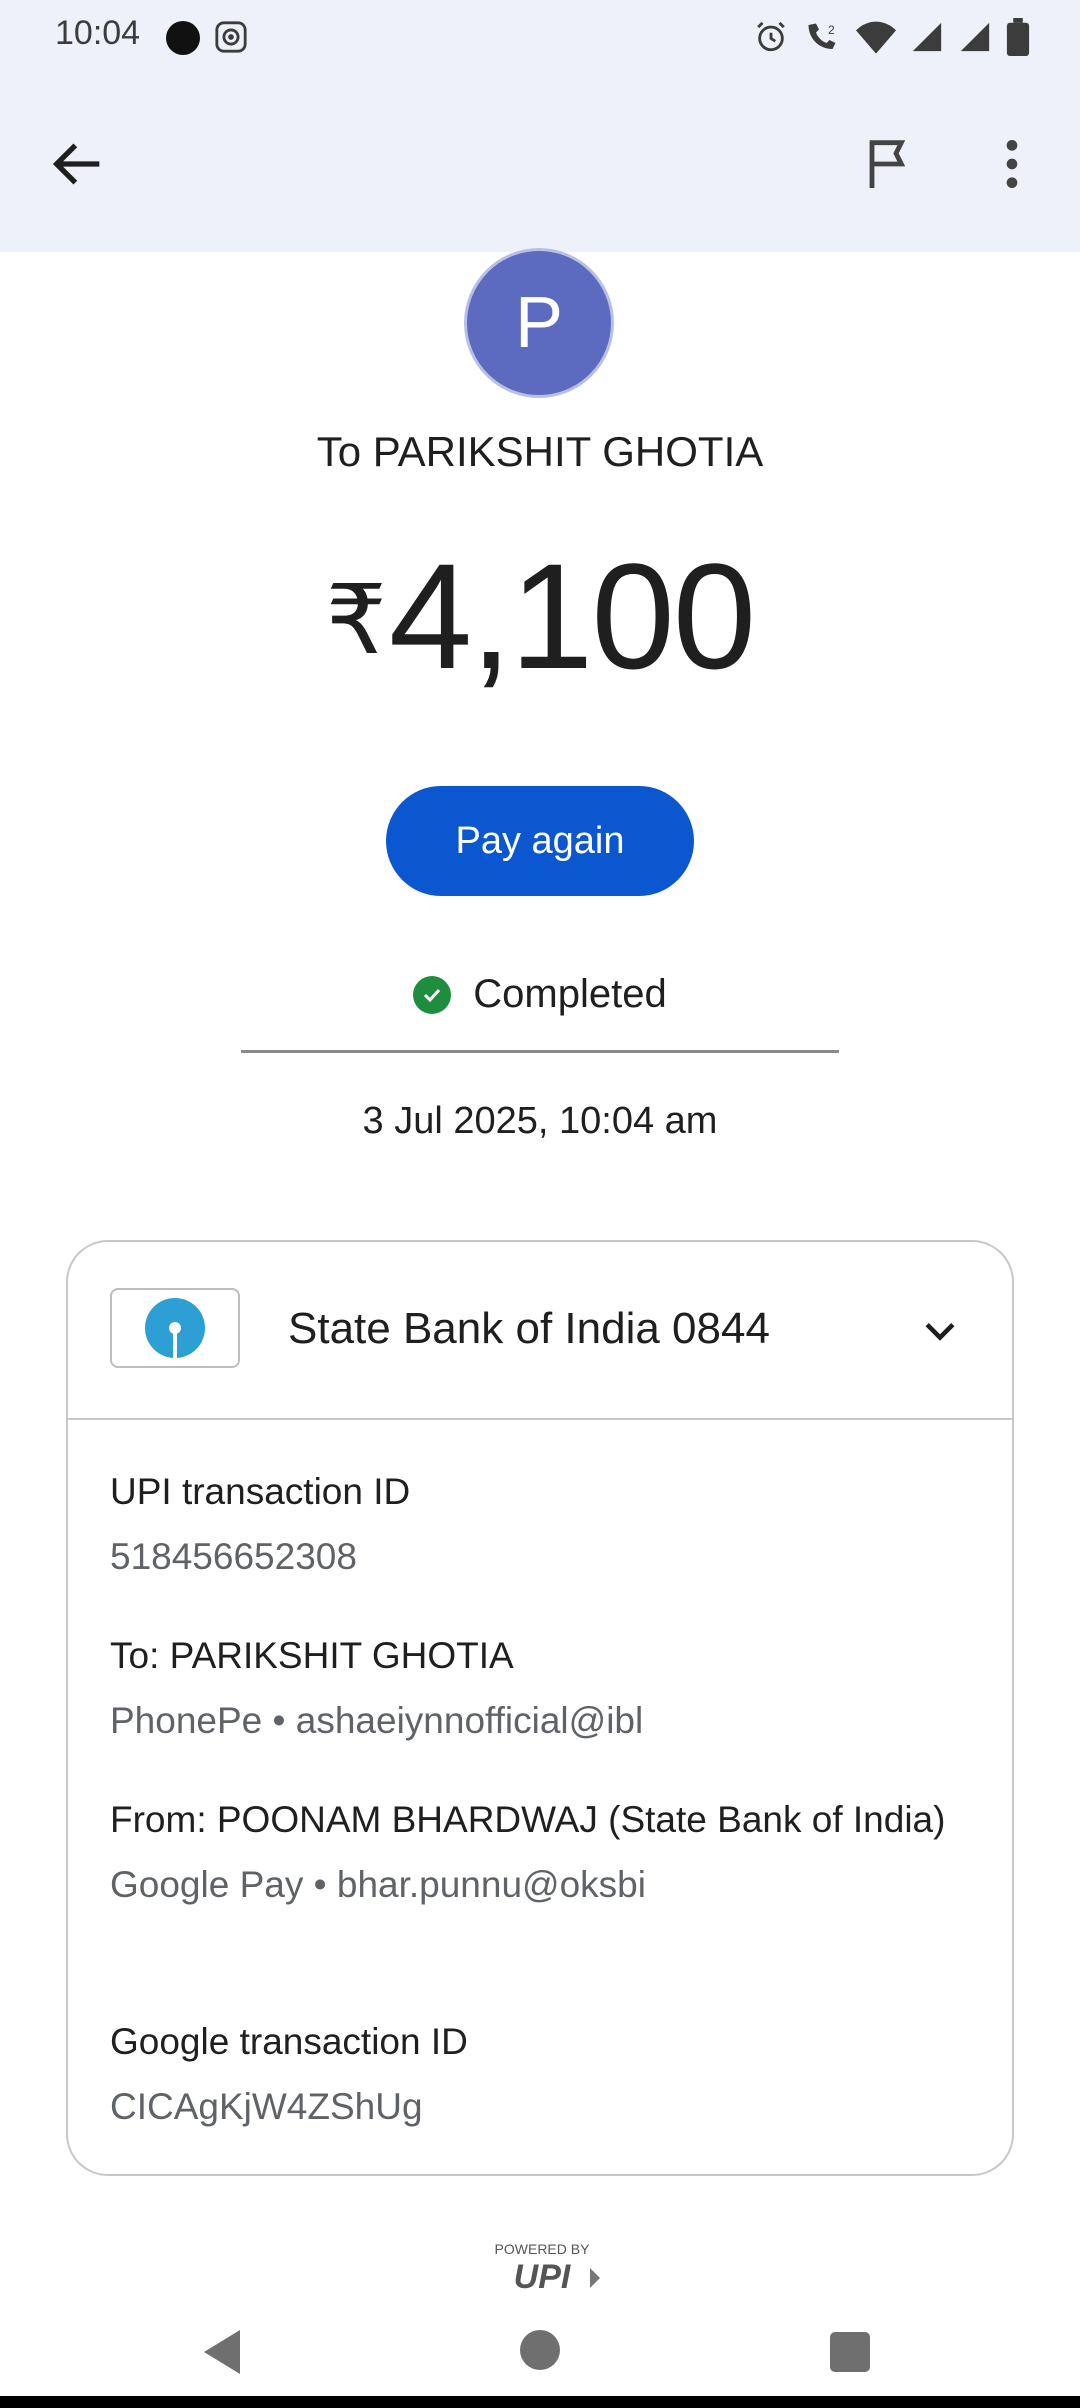 The height and width of the screenshot is (2408, 1080). Describe the element at coordinates (98, 33) in the screenshot. I see `status-time: 10:04` at that location.